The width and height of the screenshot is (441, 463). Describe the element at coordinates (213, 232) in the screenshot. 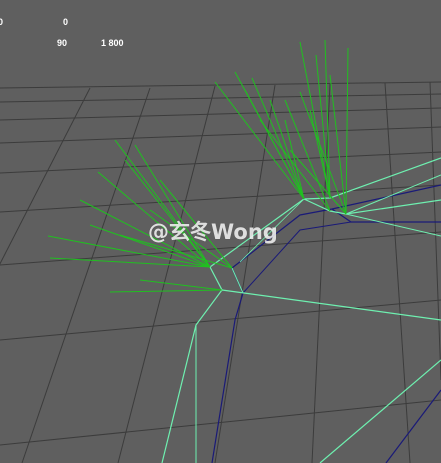

I see `watermark-text: @玄冬Wong` at that location.